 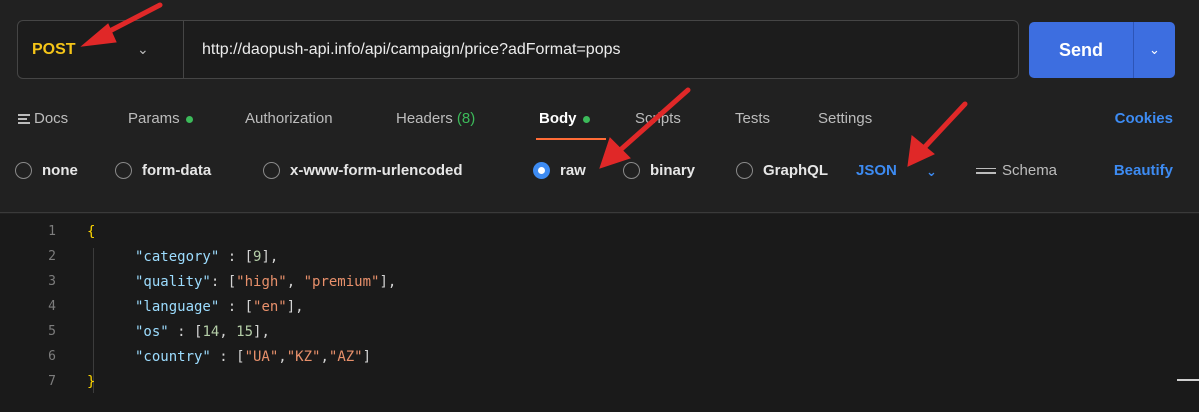 What do you see at coordinates (261, 282) in the screenshot?
I see `json-string: "high"` at bounding box center [261, 282].